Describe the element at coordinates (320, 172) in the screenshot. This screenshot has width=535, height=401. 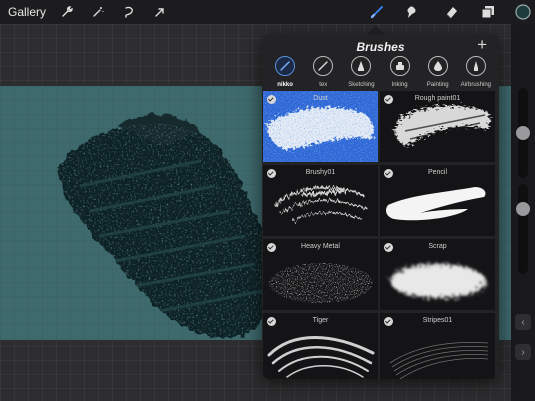
I see `brush-name: Brushy01` at that location.